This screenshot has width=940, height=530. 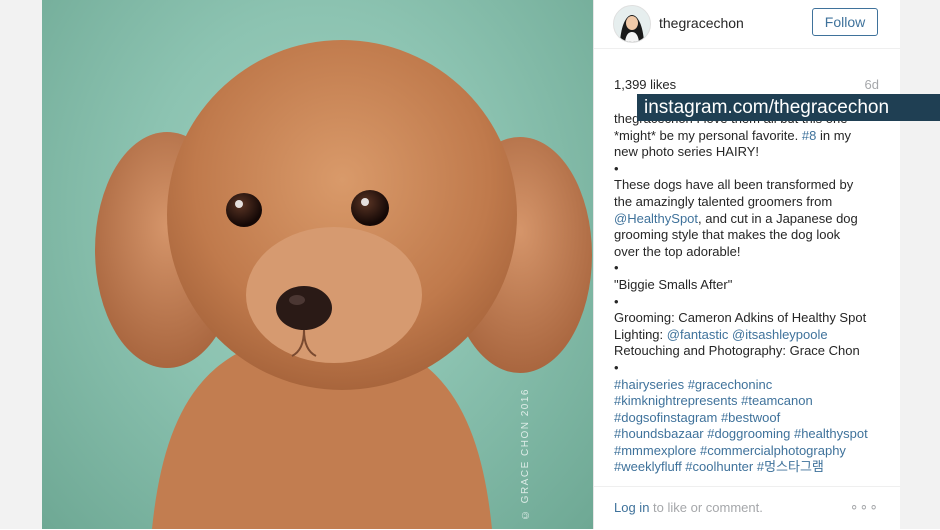 What do you see at coordinates (701, 23) in the screenshot?
I see `username-link: thegracechon` at bounding box center [701, 23].